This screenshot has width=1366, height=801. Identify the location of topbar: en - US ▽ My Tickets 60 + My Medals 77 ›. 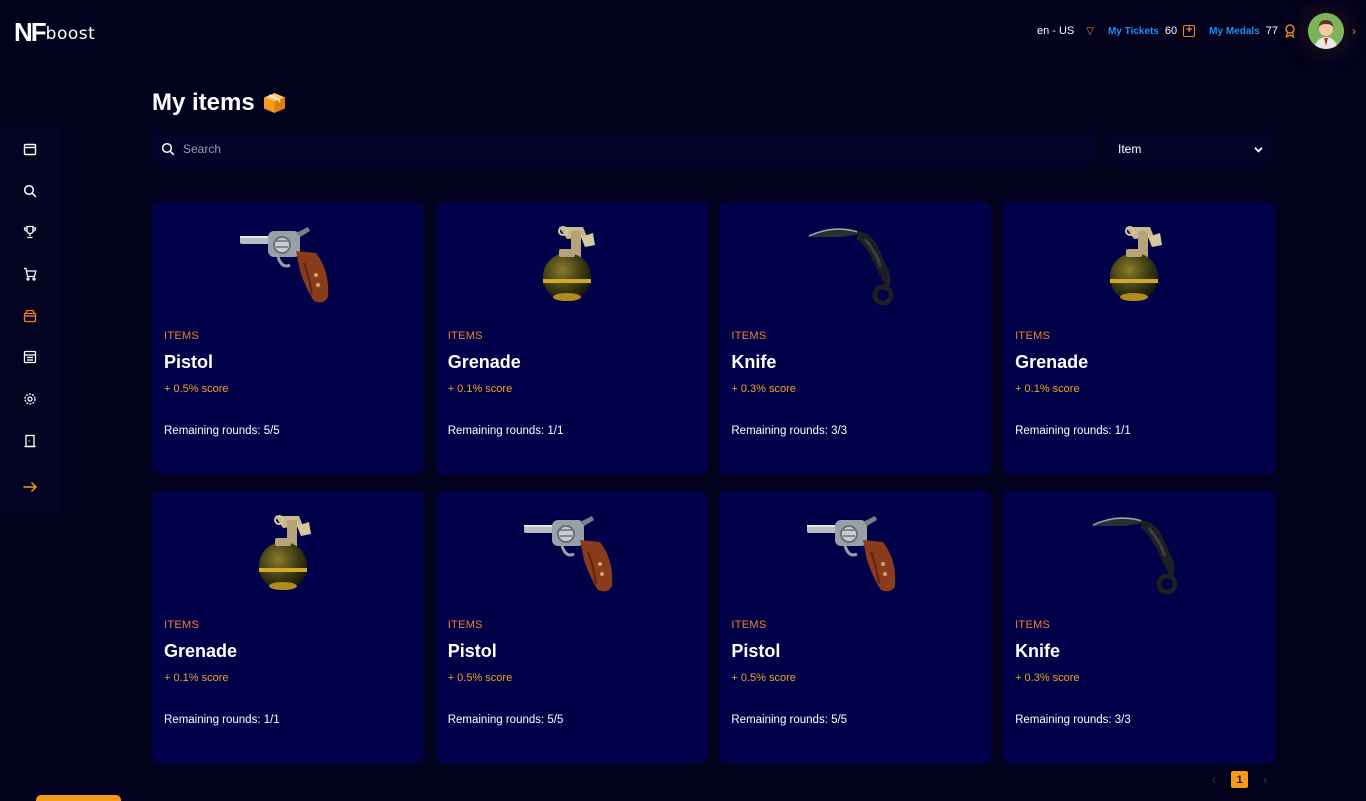
(1196, 31).